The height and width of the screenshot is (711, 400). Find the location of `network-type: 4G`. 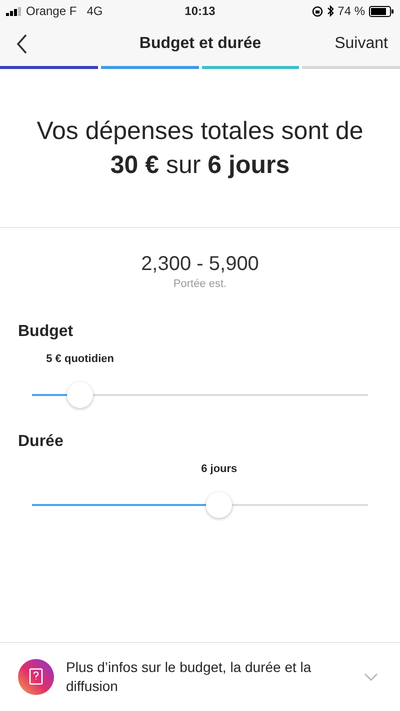

network-type: 4G is located at coordinates (94, 11).